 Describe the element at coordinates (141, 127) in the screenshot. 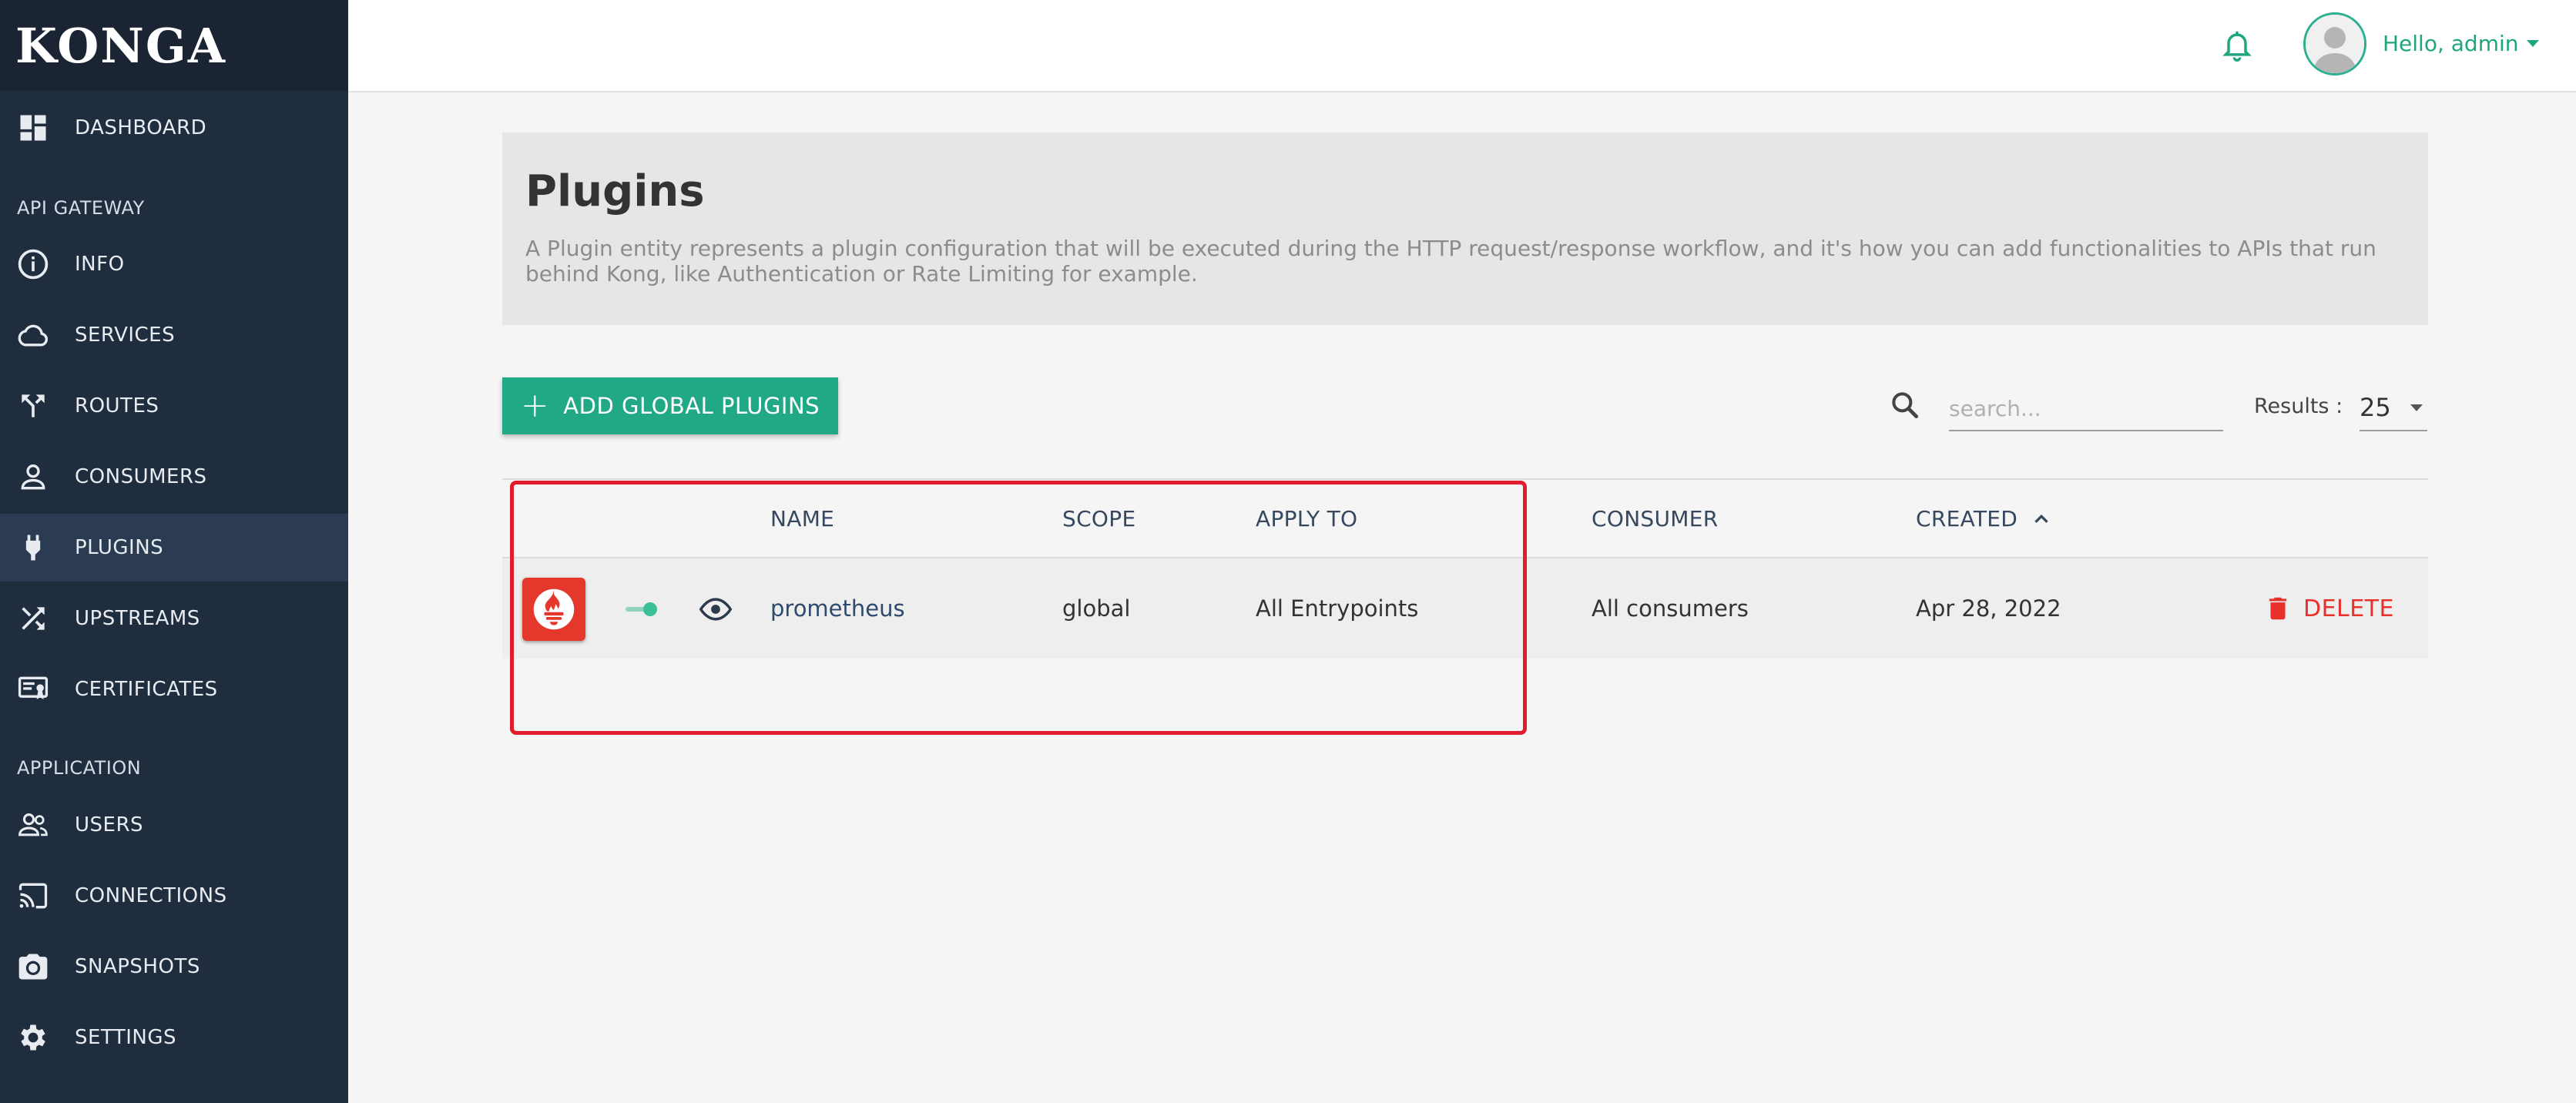

I see `sidebar-item-label: DASHBOARD` at that location.